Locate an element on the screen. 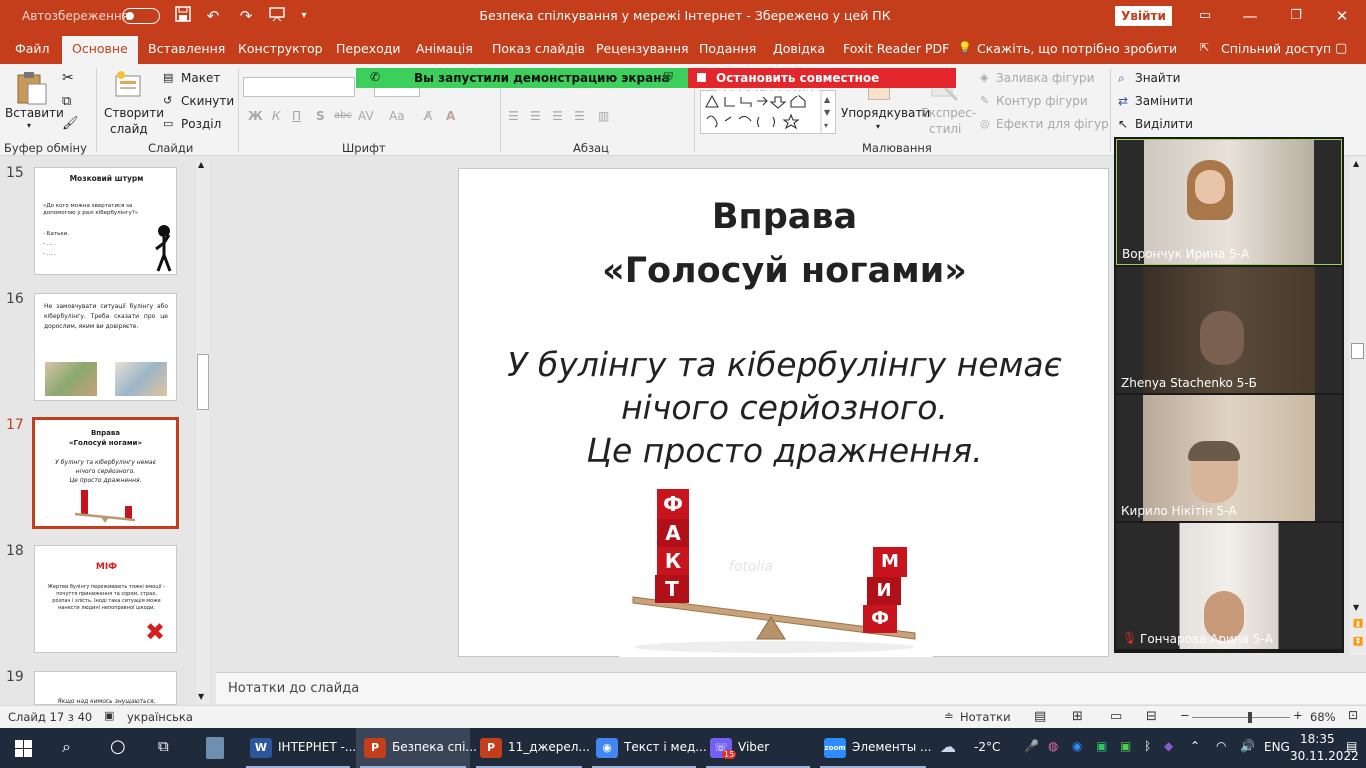  shape-fill-button: Заливка фігури is located at coordinates (1045, 78).